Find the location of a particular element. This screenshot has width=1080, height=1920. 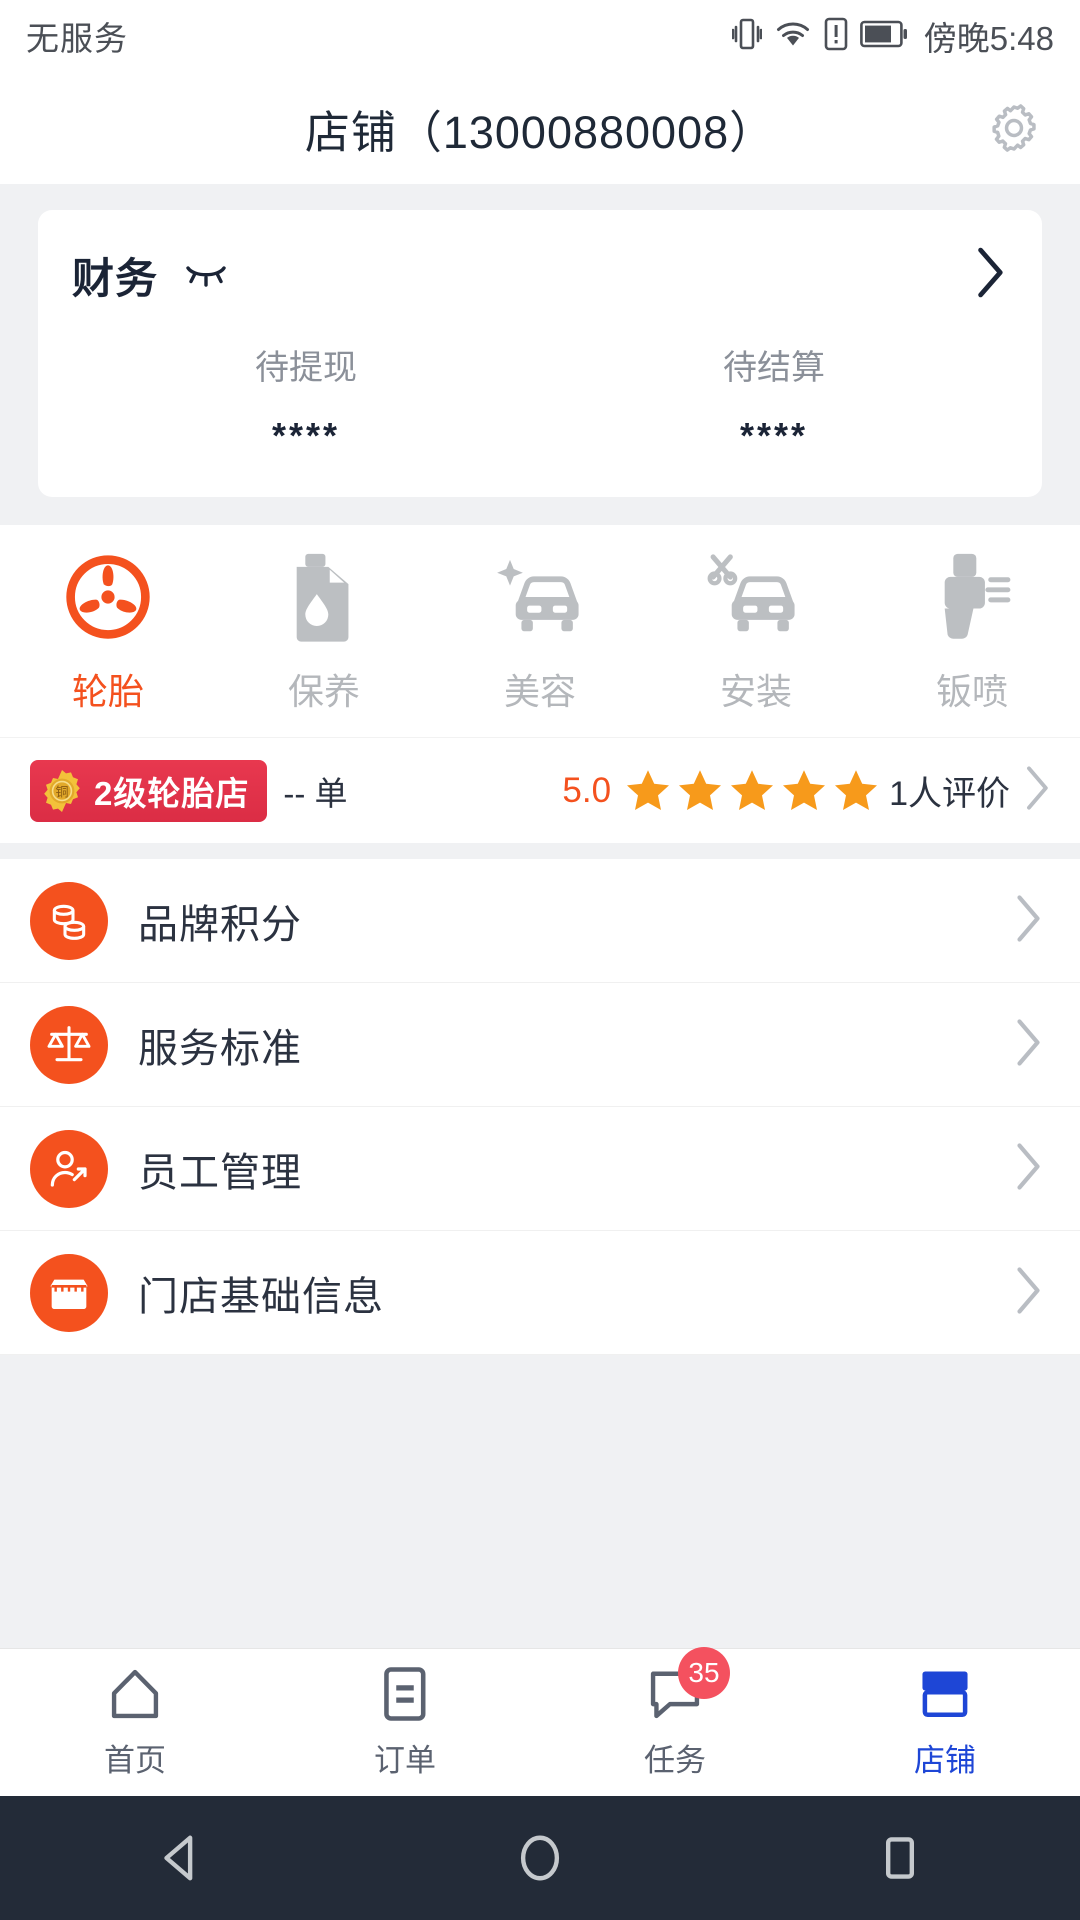

battery-icon is located at coordinates (883, 36).